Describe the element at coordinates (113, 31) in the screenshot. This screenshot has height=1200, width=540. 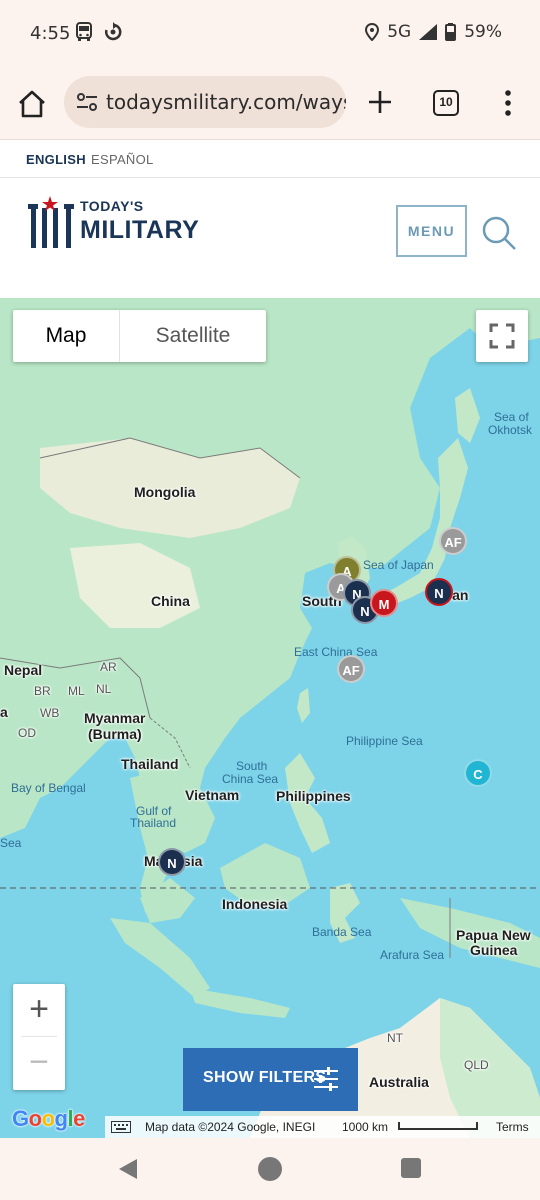
I see `sync-icon` at that location.